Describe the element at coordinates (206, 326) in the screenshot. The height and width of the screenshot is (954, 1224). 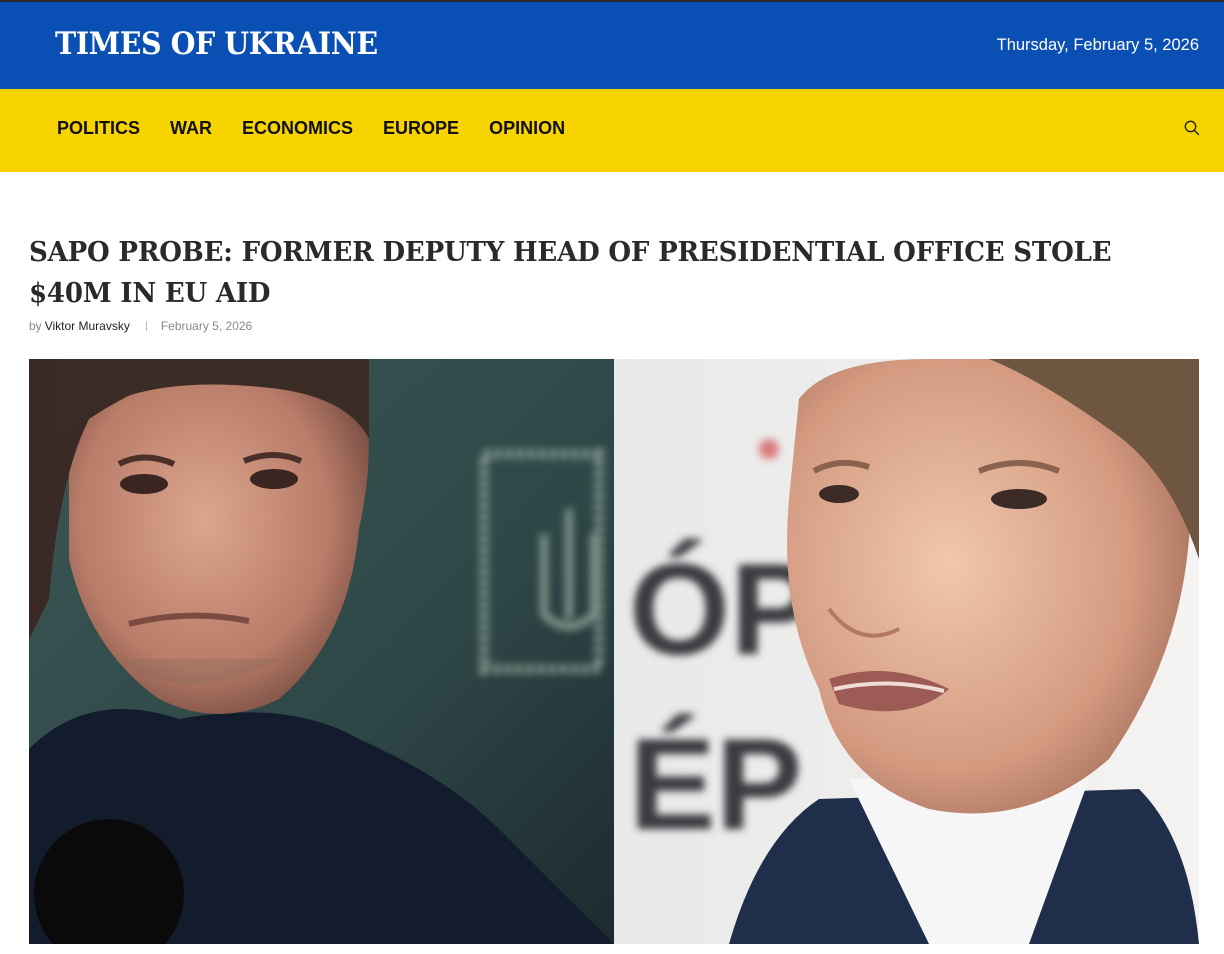
I see `article-date: February 5, 2026` at that location.